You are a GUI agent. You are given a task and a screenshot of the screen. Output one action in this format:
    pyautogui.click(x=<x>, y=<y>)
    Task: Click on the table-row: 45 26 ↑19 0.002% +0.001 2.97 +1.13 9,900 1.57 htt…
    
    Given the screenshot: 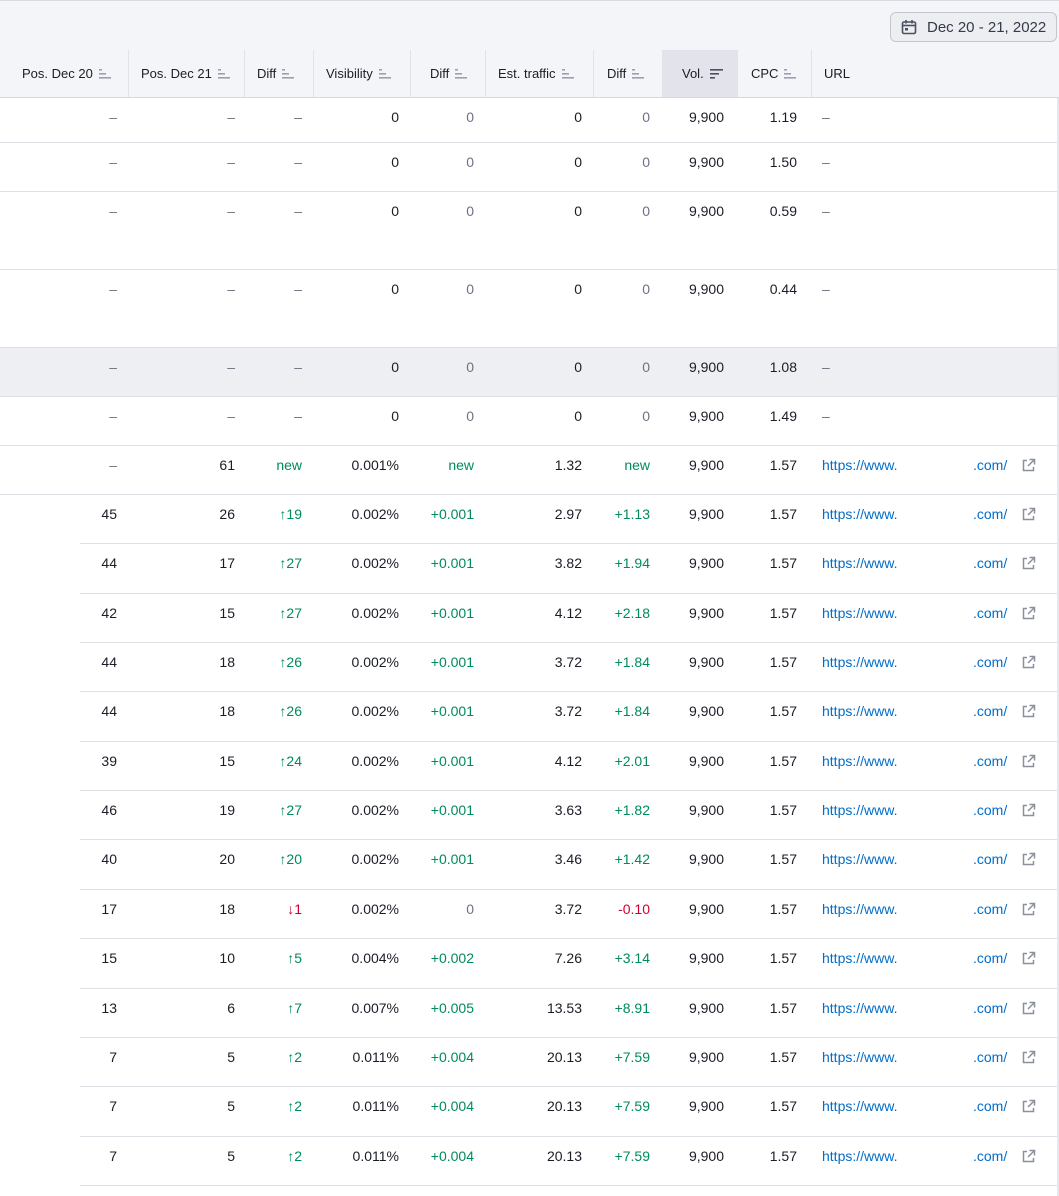 What is the action you would take?
    pyautogui.click(x=529, y=519)
    